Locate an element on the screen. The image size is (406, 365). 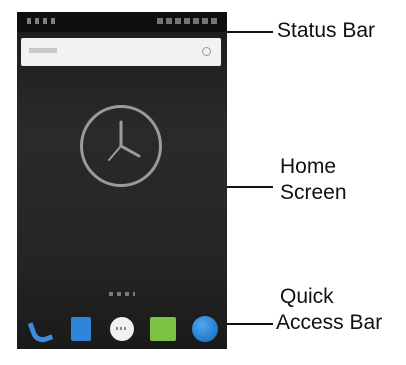
search-placeholder is located at coordinates (43, 50).